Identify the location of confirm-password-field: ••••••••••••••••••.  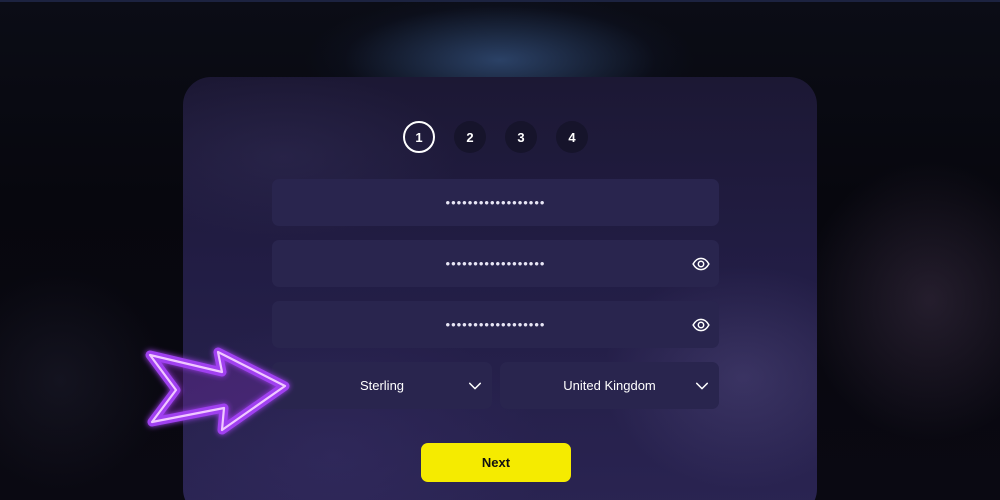
(495, 324).